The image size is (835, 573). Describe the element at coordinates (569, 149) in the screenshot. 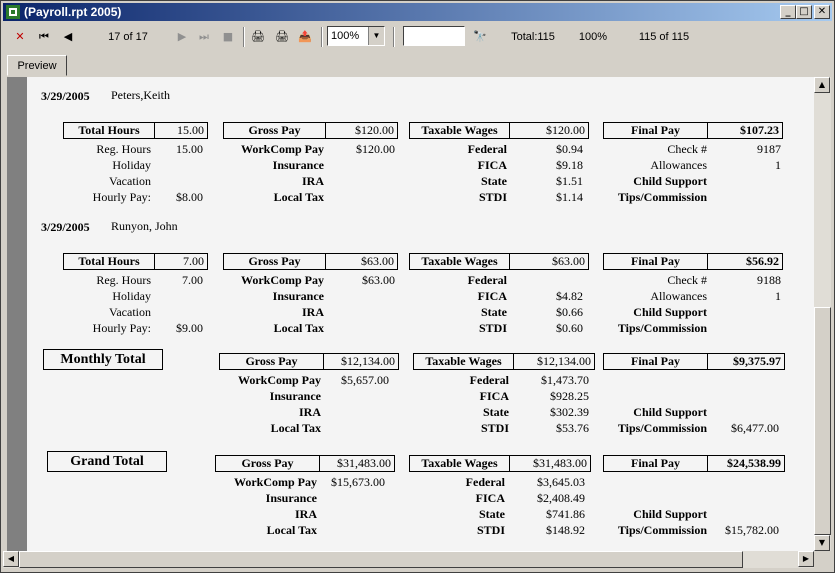

I see `federal-value: $0.94` at that location.